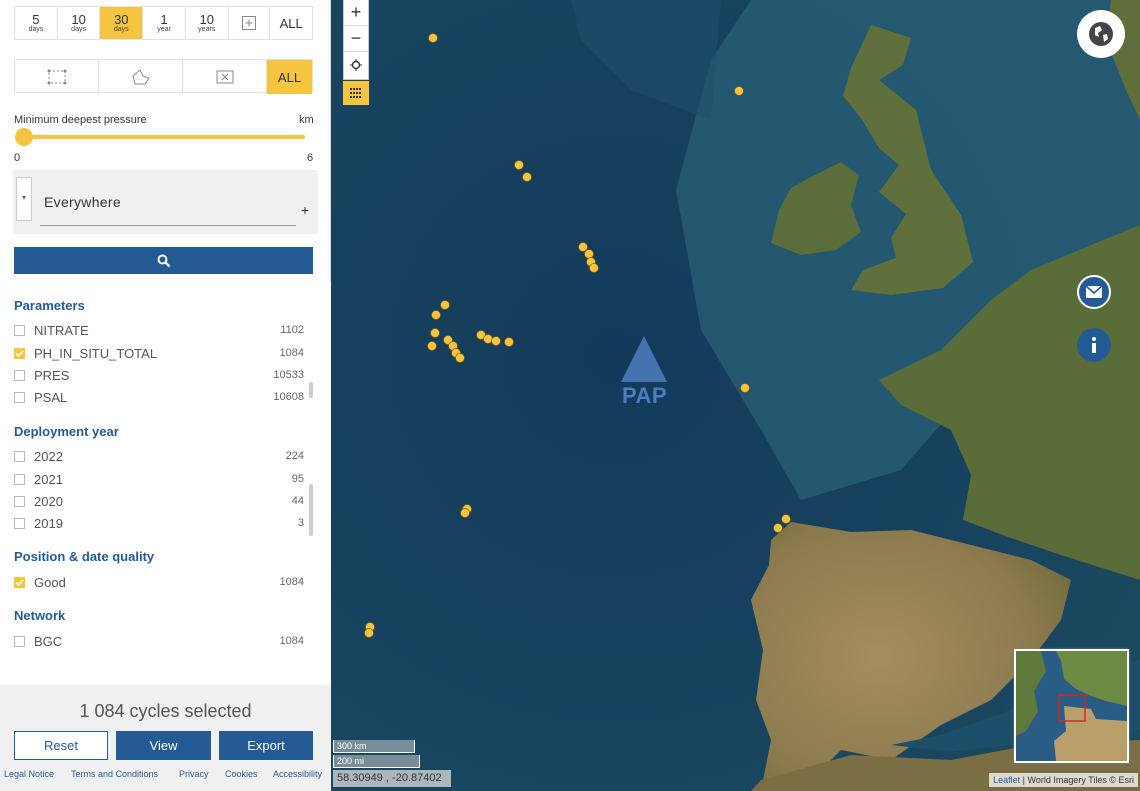  What do you see at coordinates (305, 210) in the screenshot?
I see `add-location-button: +` at bounding box center [305, 210].